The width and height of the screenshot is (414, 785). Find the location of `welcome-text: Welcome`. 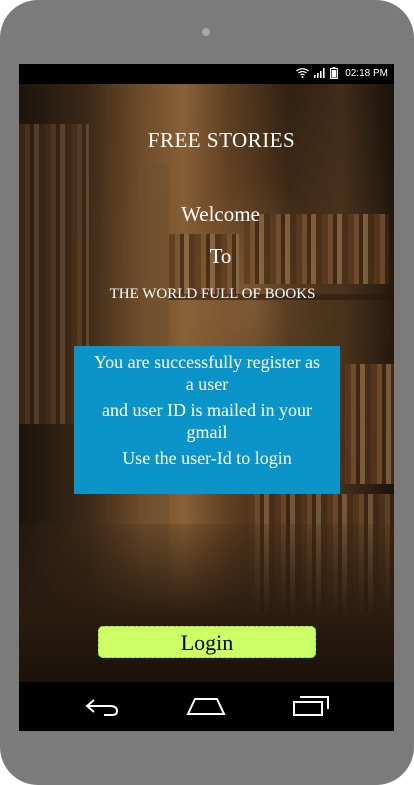

welcome-text: Welcome is located at coordinates (220, 214).